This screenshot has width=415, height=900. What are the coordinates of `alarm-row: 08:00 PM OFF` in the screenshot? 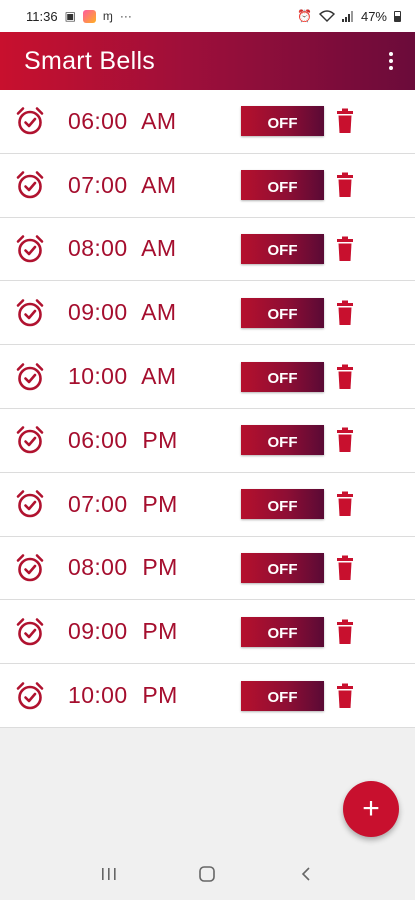 It's located at (207, 569).